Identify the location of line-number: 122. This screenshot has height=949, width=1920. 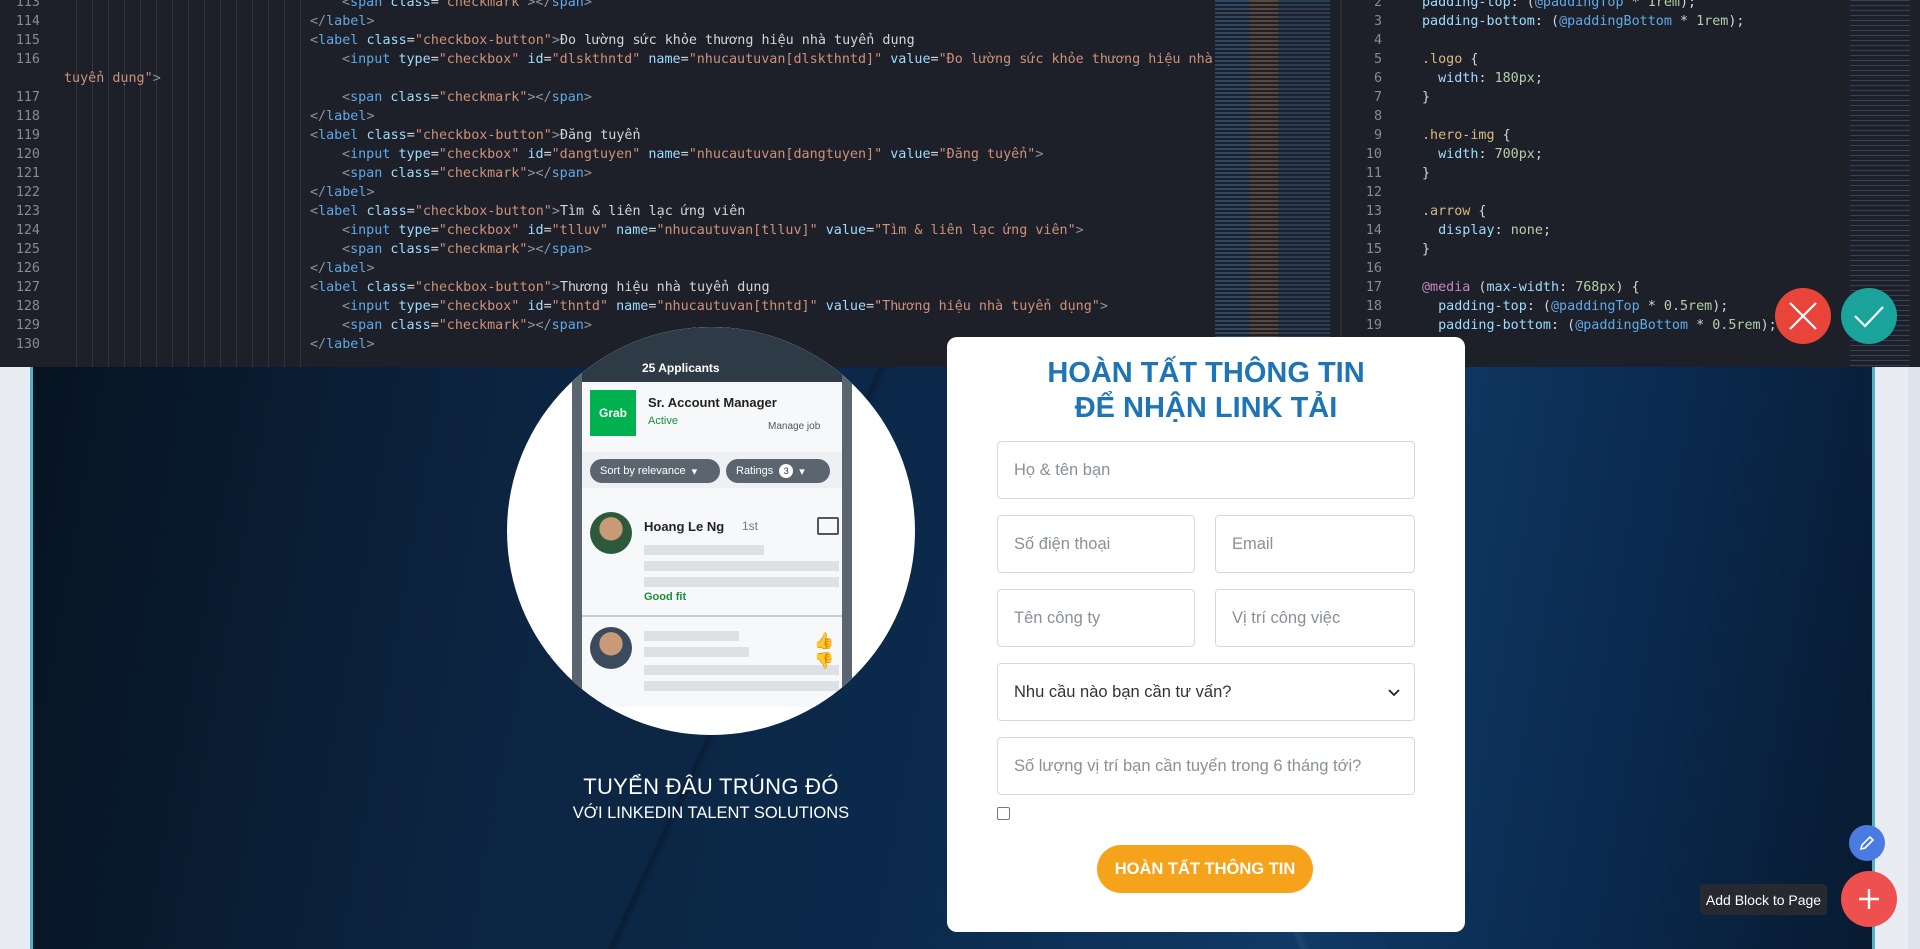
(27, 192).